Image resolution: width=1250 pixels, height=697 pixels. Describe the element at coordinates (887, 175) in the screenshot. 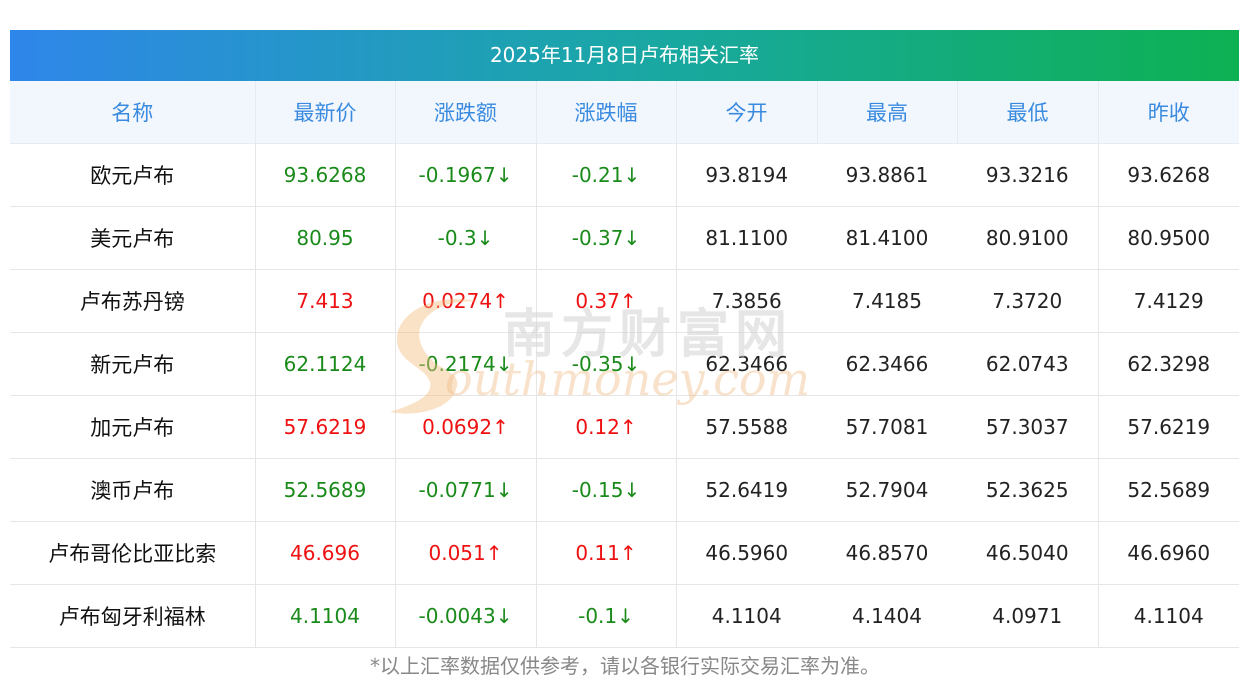

I see `cell-high: 93.8861` at that location.